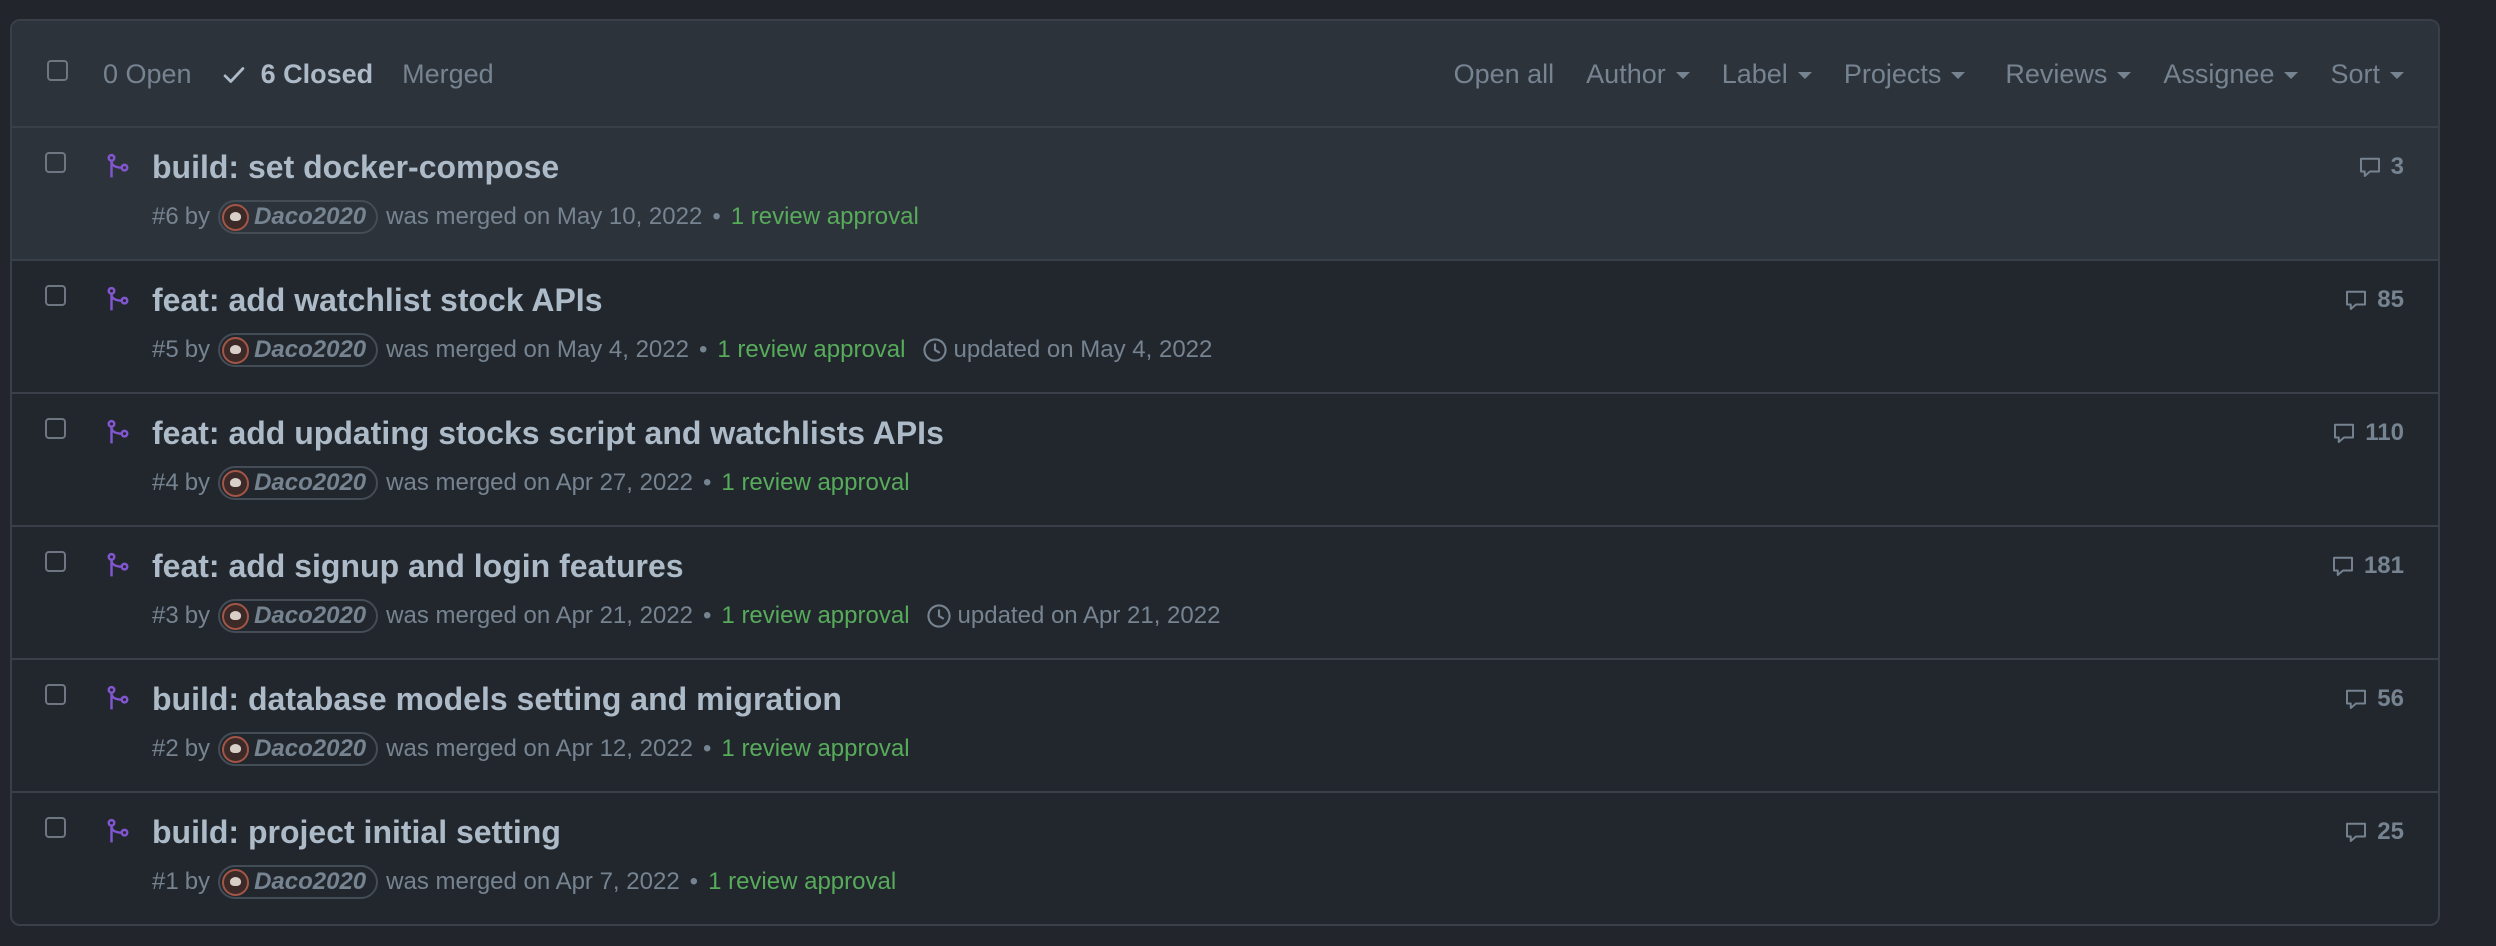 This screenshot has height=946, width=2496. I want to click on merged-tab: Merged, so click(448, 74).